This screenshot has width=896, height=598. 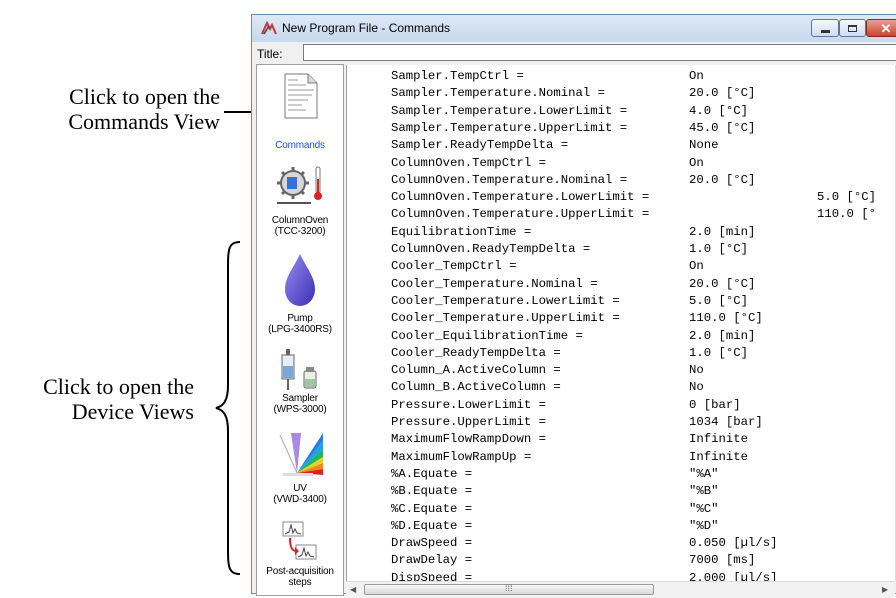 I want to click on command-row: Sampler.Temperature.Nominal = 20.0 [°C], so click(x=621, y=93).